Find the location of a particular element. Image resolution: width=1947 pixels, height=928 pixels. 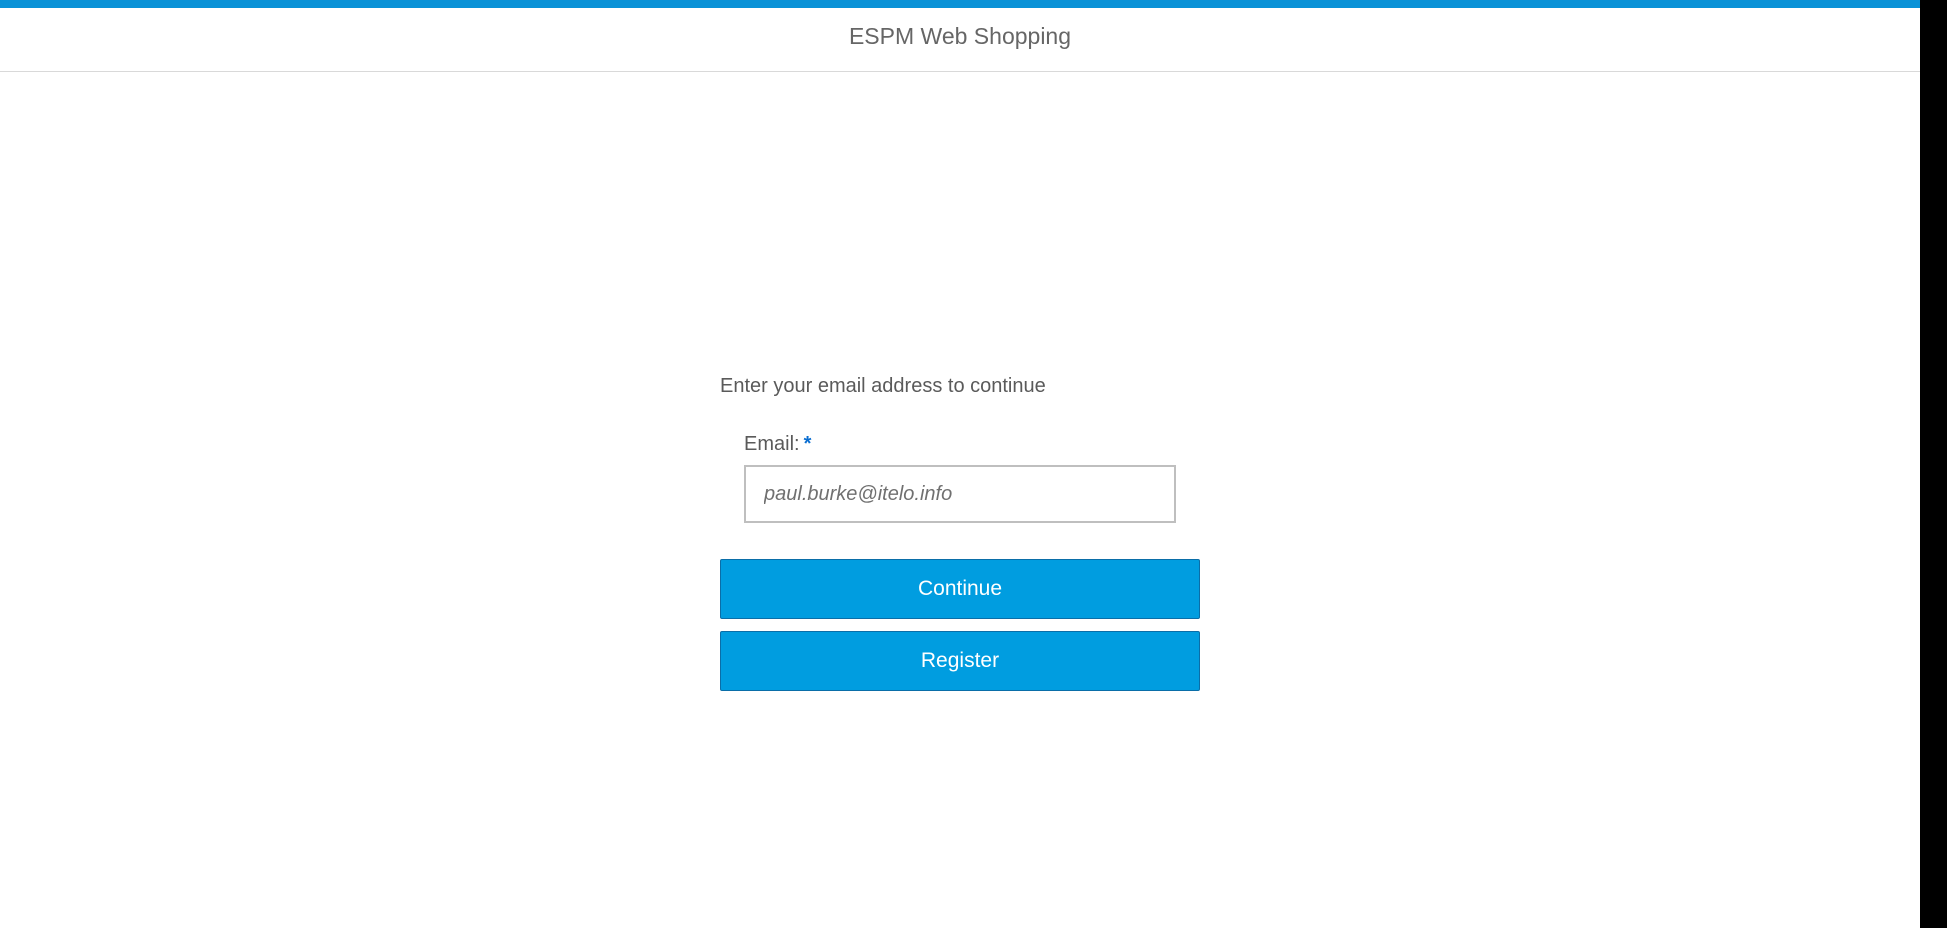

required-marker: * is located at coordinates (807, 444).